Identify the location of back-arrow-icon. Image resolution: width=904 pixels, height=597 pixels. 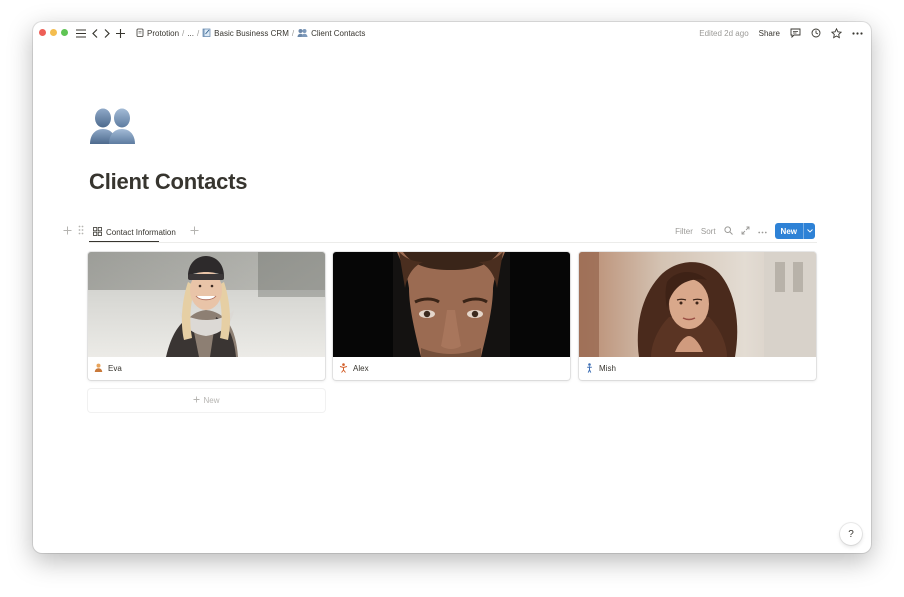
(95, 33).